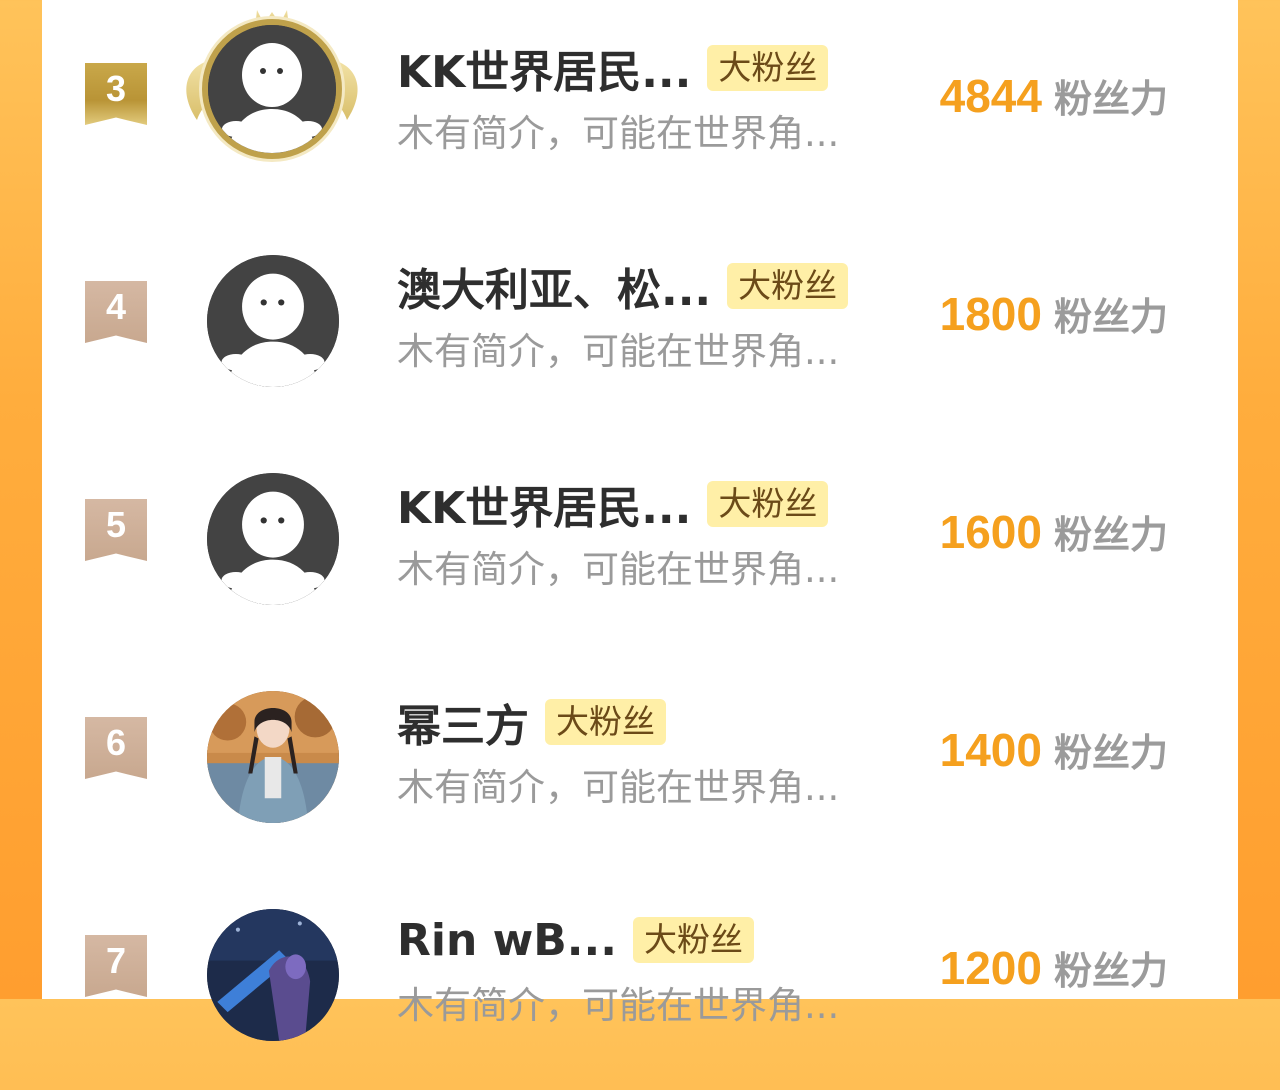  I want to click on fan-power-score: 4844 粉丝力, so click(1054, 98).